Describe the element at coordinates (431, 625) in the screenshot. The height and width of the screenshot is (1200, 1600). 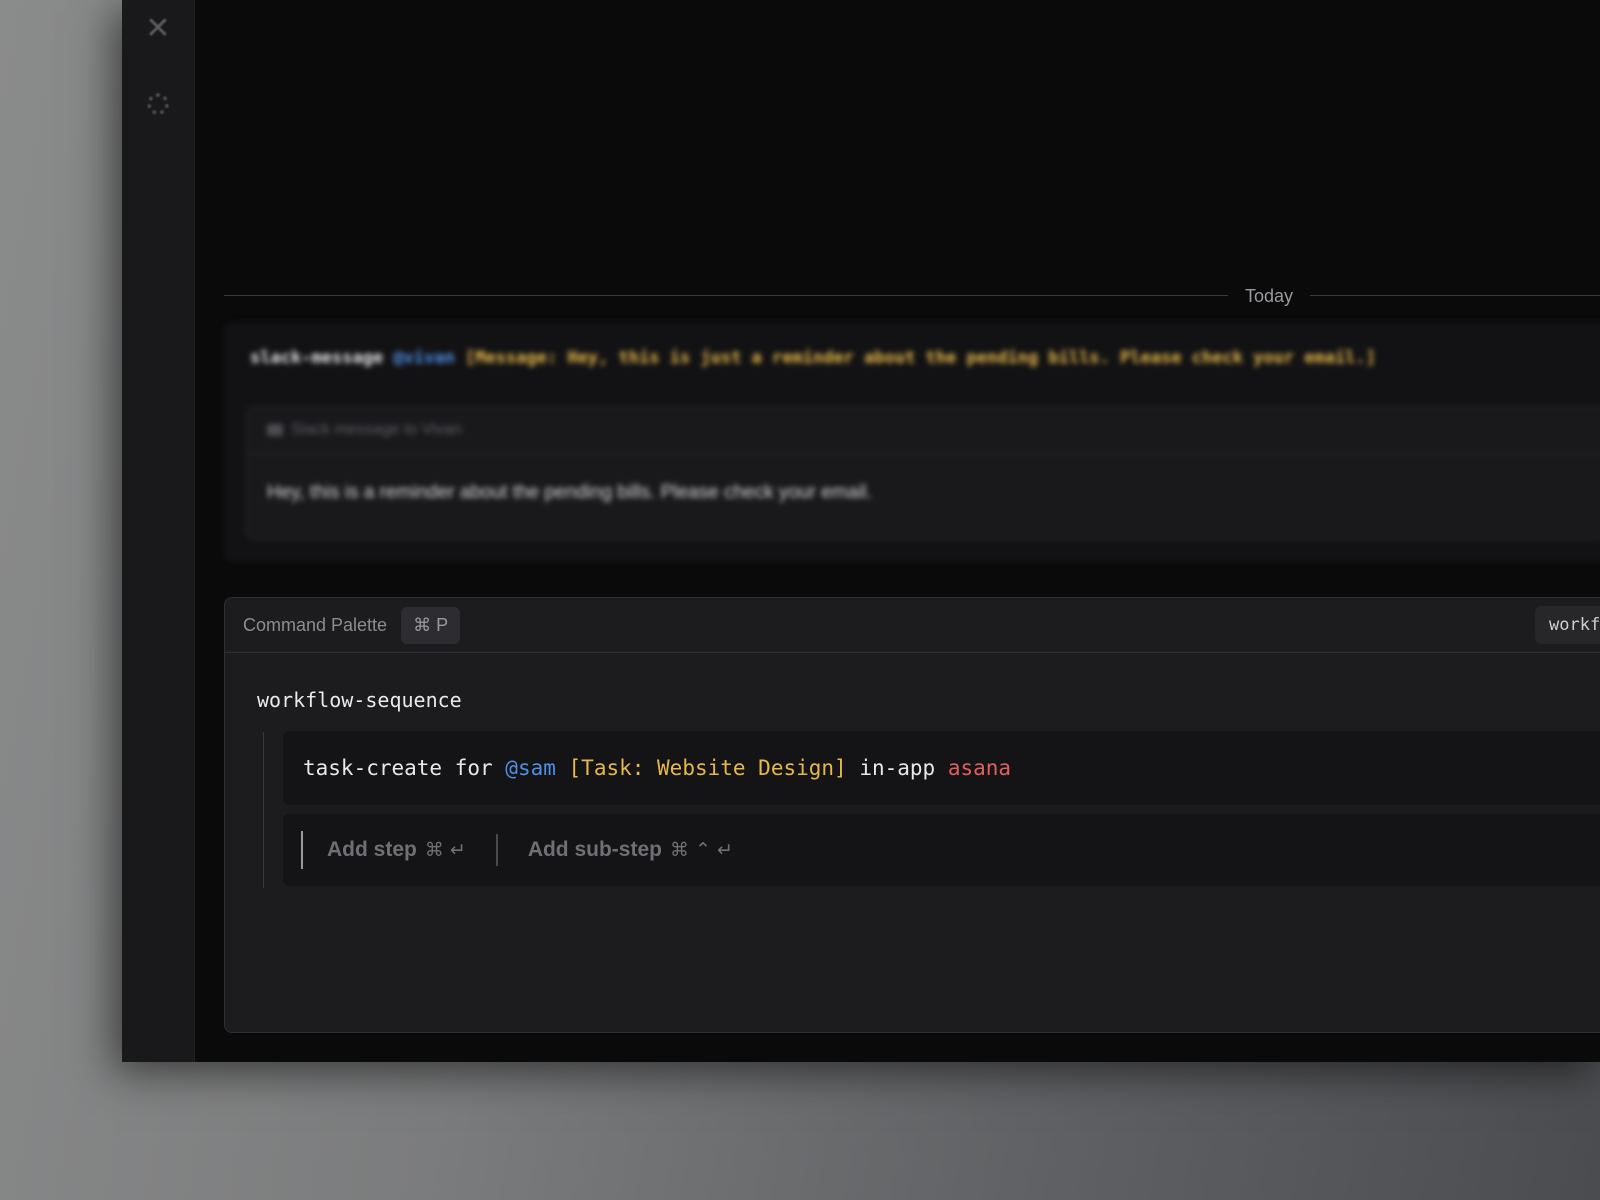
I see `palette-shortcut-badge: ⌘ P` at that location.